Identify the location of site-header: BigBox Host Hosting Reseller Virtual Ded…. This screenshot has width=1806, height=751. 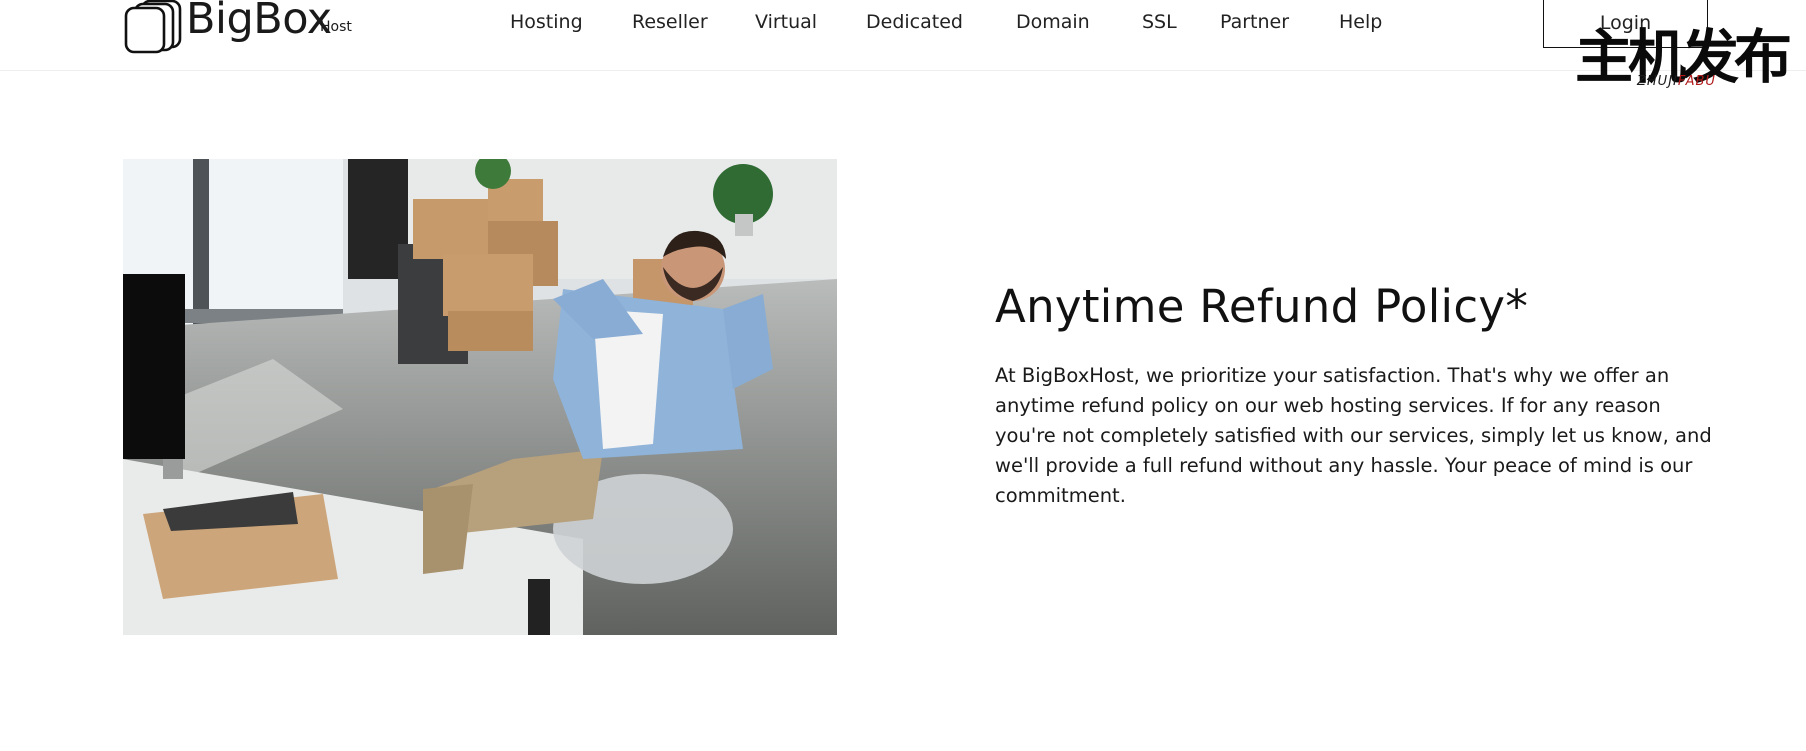
(903, 35).